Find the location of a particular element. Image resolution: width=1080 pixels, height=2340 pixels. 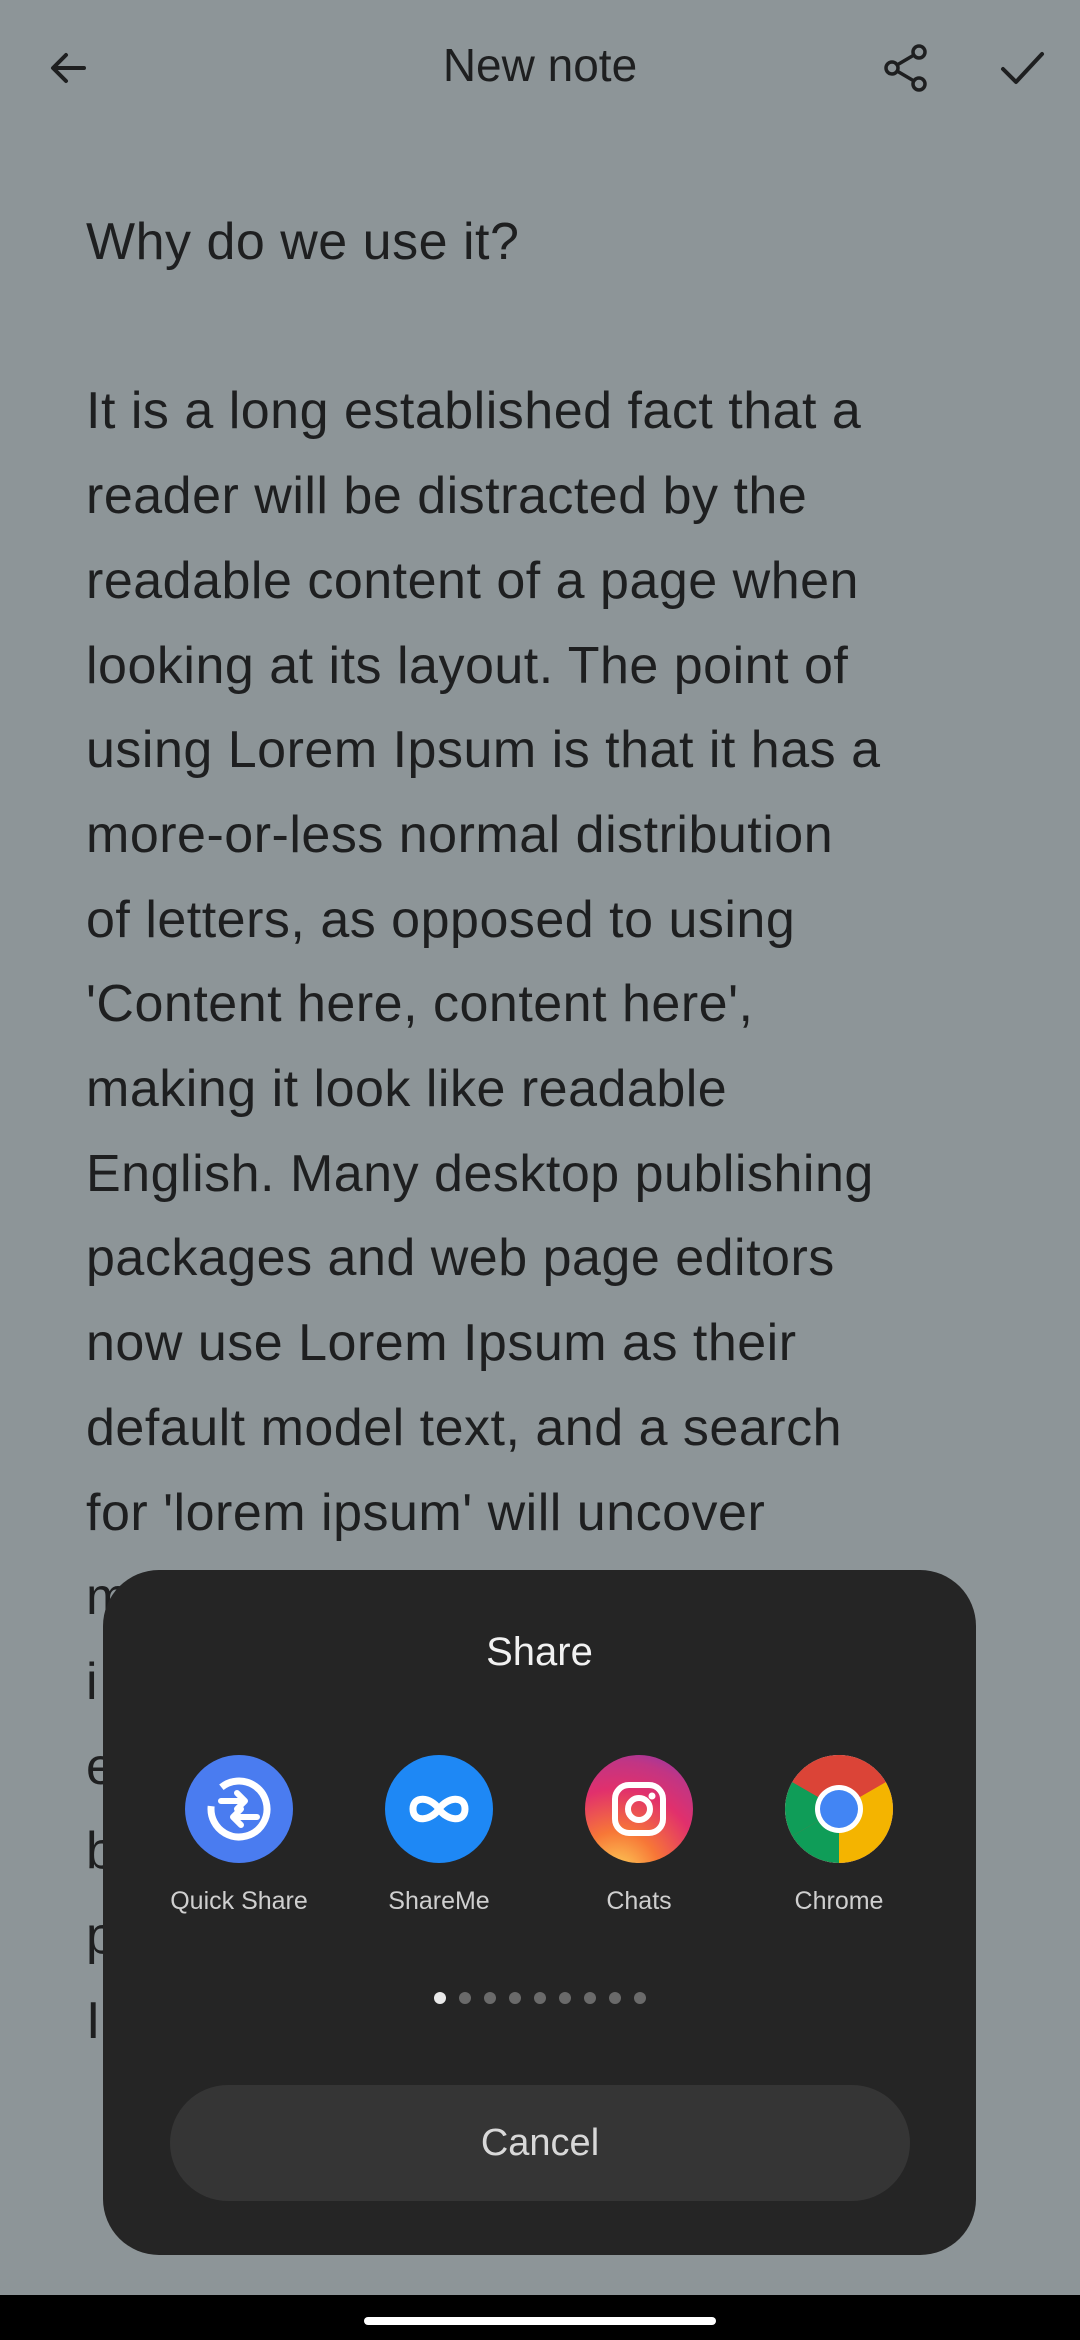

system-navigation-bar is located at coordinates (540, 2317).